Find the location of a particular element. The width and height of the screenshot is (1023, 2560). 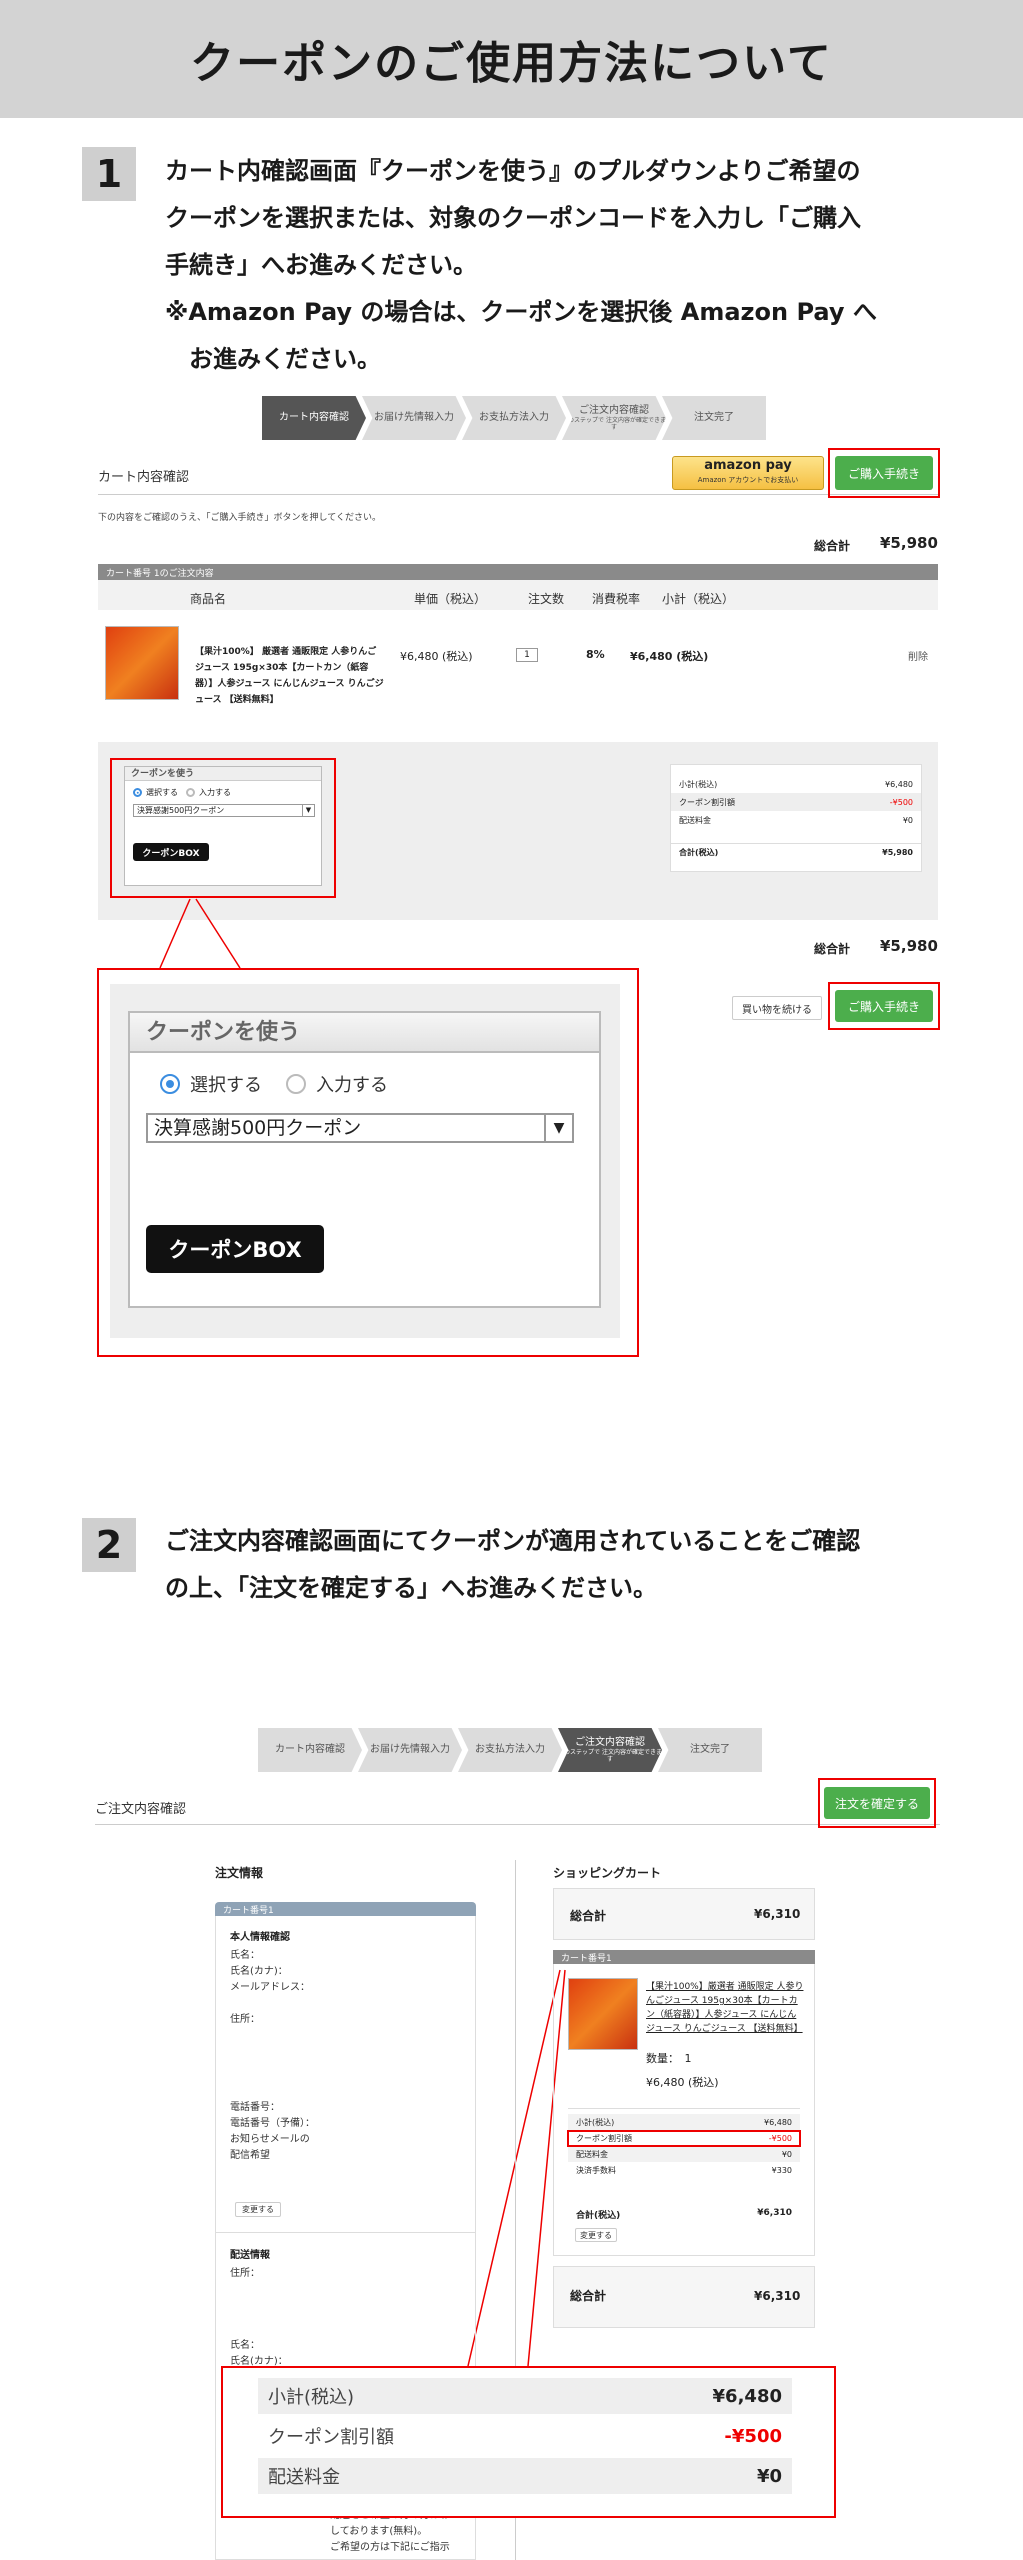

field-label: メールアドレス： is located at coordinates (270, 1987).